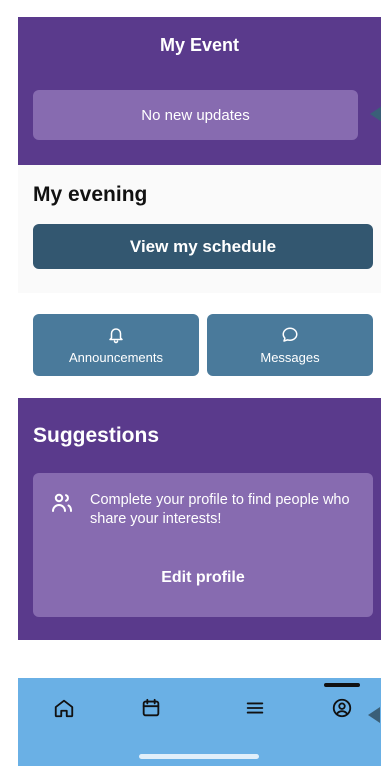  Describe the element at coordinates (342, 685) in the screenshot. I see `active-tab-indicator` at that location.